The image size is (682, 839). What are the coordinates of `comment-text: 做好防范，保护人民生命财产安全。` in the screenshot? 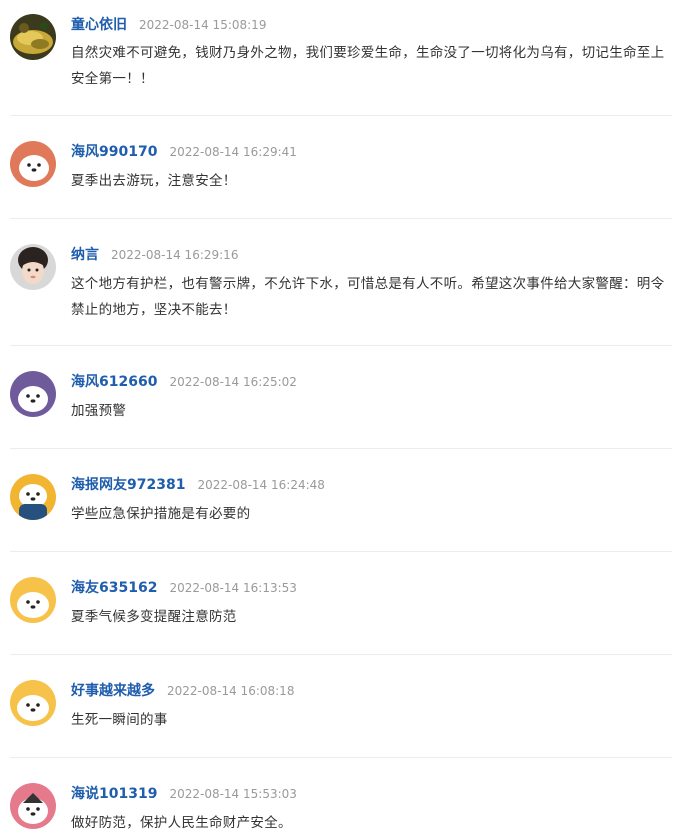 It's located at (181, 823).